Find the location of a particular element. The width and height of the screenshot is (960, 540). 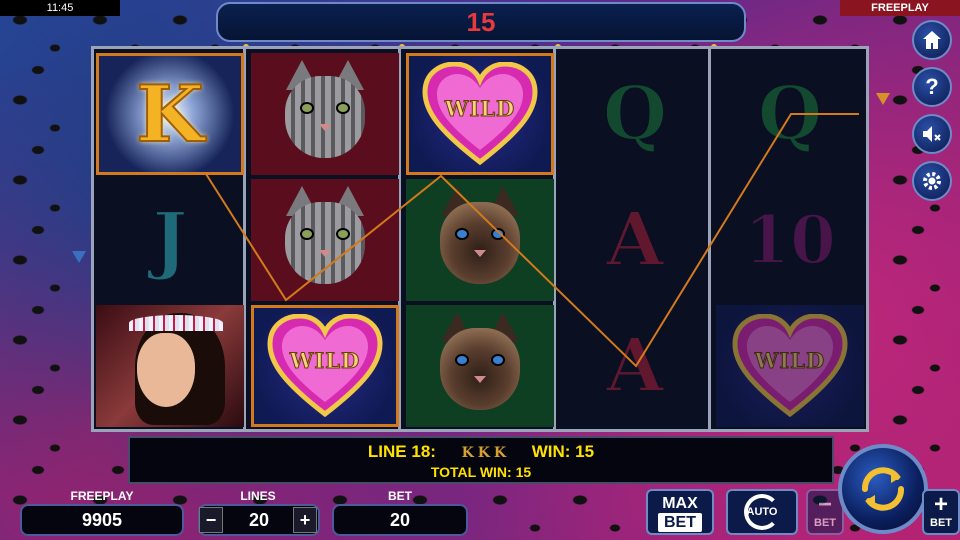

reel-2: WILD is located at coordinates (325, 239).